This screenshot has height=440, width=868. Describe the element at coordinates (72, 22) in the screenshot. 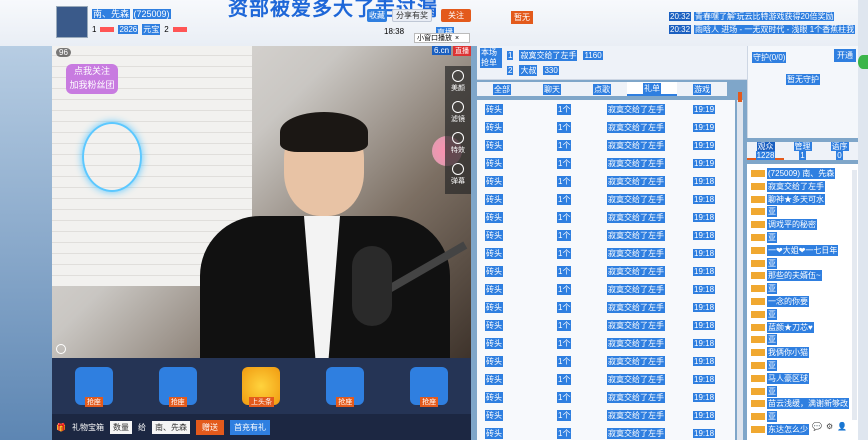

I see `streamer-avatar` at that location.